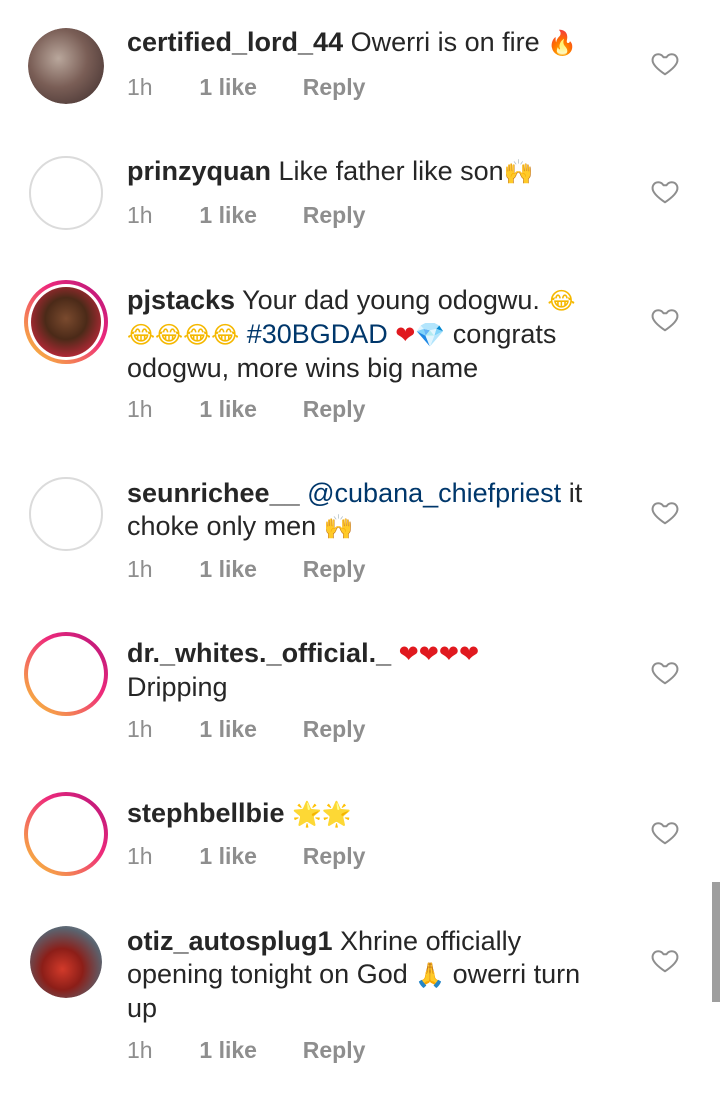 This screenshot has width=720, height=1096. What do you see at coordinates (230, 941) in the screenshot?
I see `comment-username: otiz_autosplug1` at bounding box center [230, 941].